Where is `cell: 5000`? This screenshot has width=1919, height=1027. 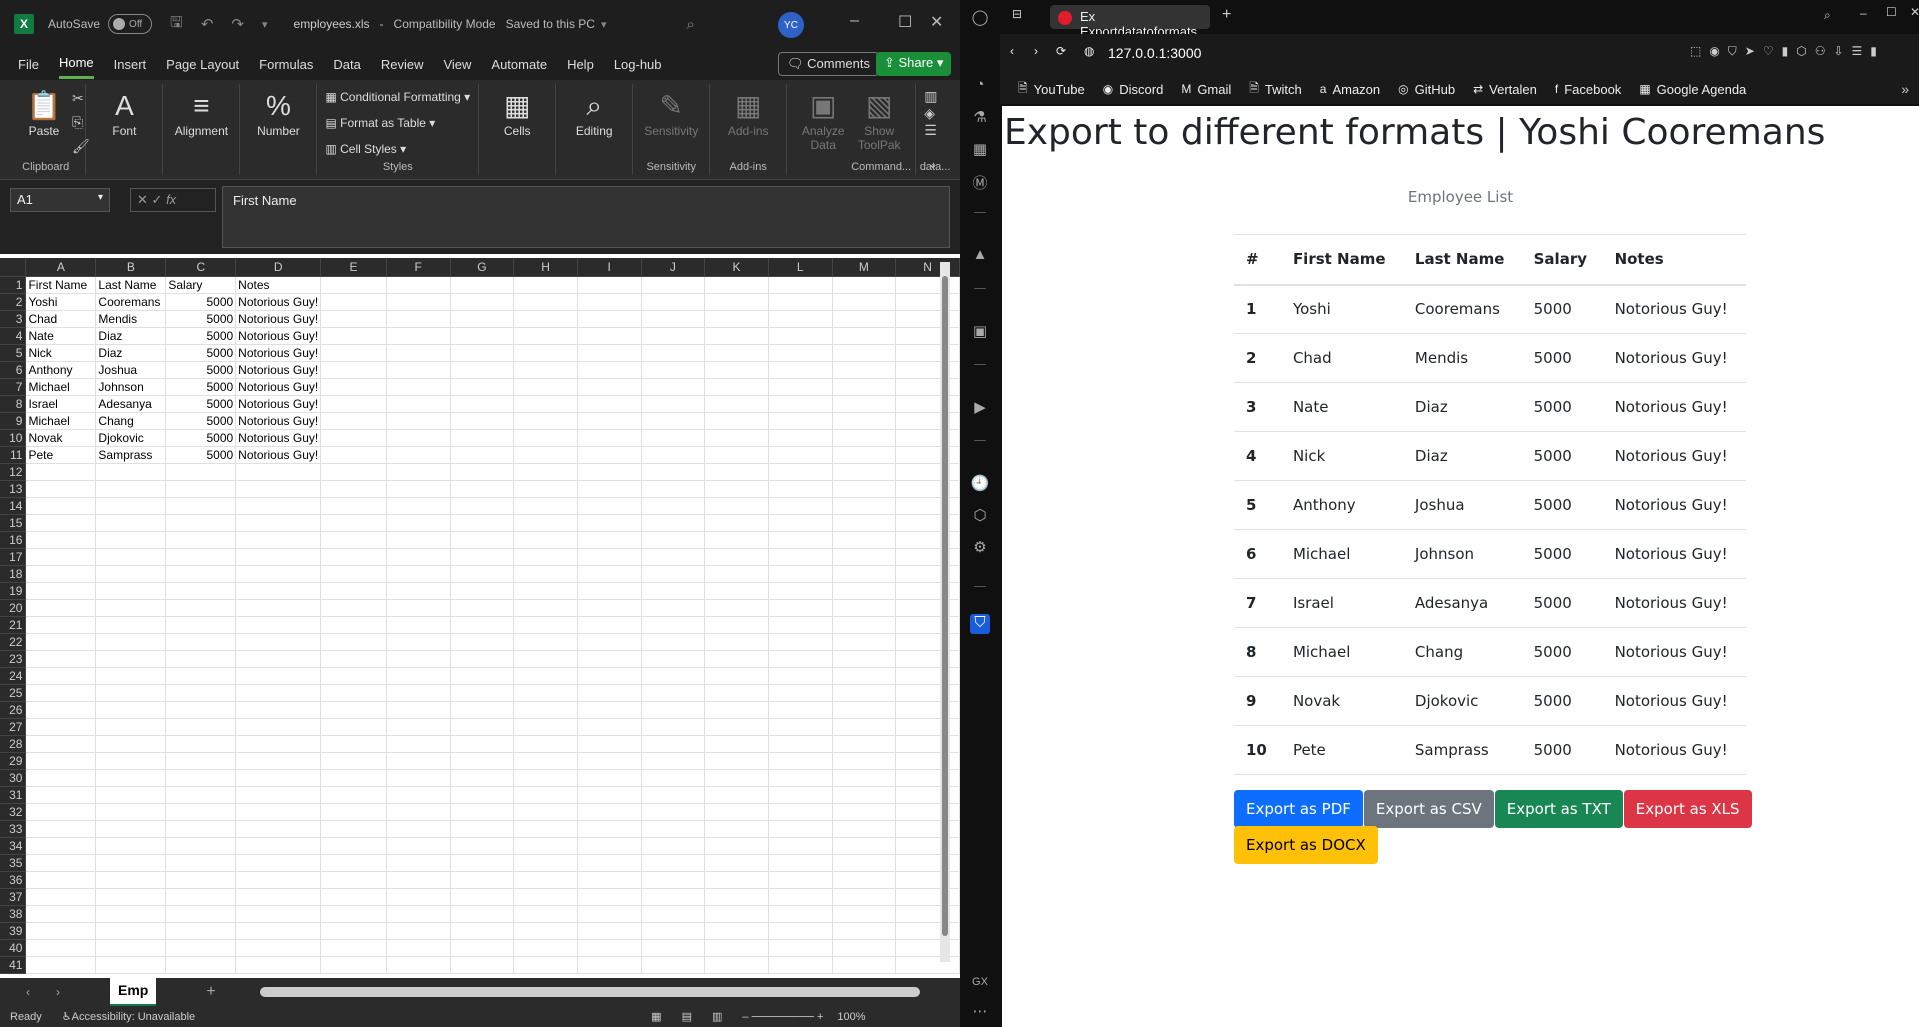
cell: 5000 is located at coordinates (201, 319).